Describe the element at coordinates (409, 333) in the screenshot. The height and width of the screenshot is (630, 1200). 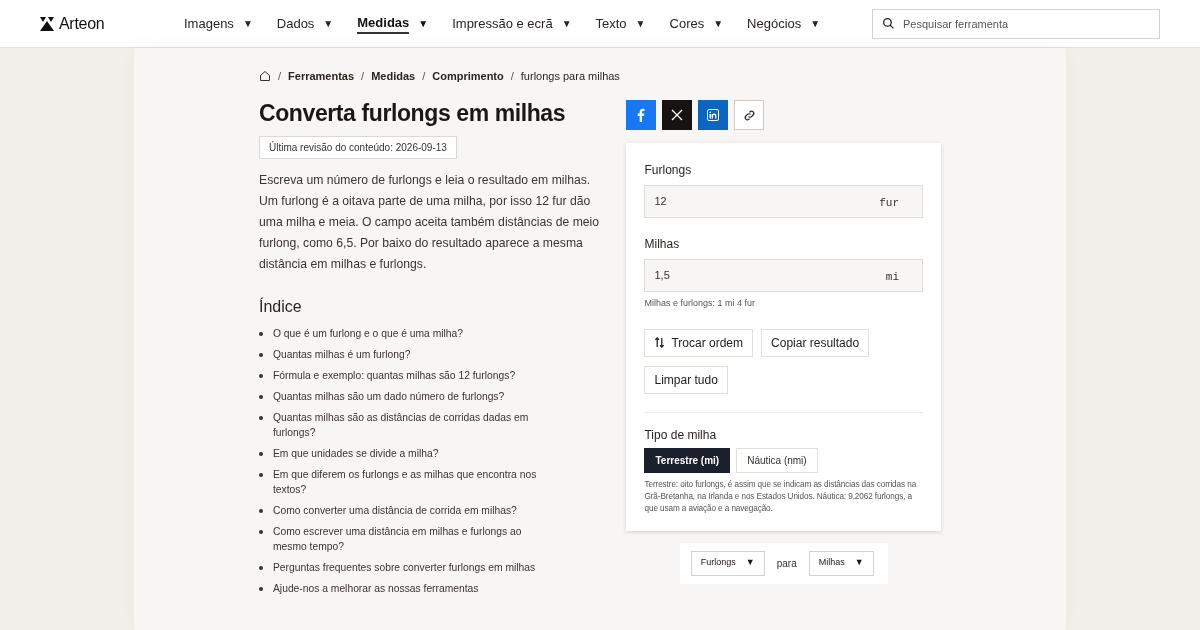
I see `toc-link: O que é um furlong e o que é uma milha?` at that location.